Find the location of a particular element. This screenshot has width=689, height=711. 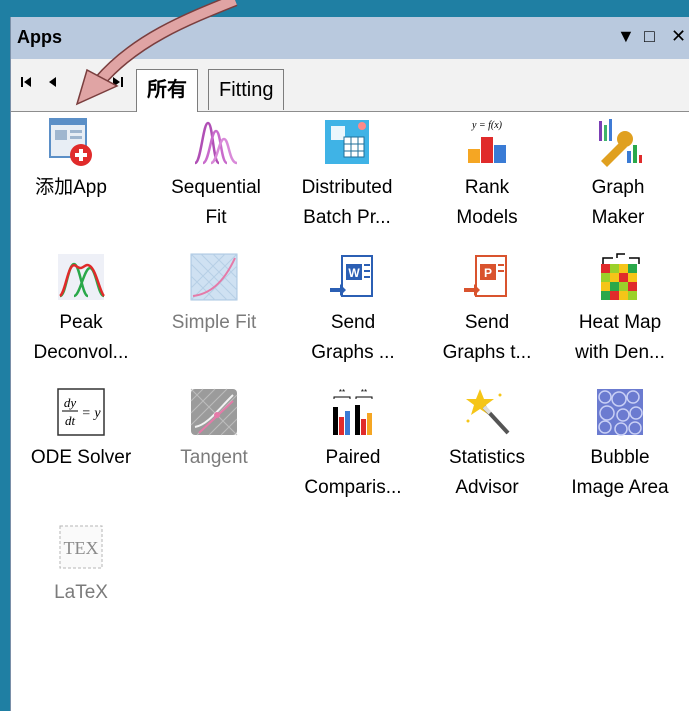

app-label: Image Area is located at coordinates (620, 487).